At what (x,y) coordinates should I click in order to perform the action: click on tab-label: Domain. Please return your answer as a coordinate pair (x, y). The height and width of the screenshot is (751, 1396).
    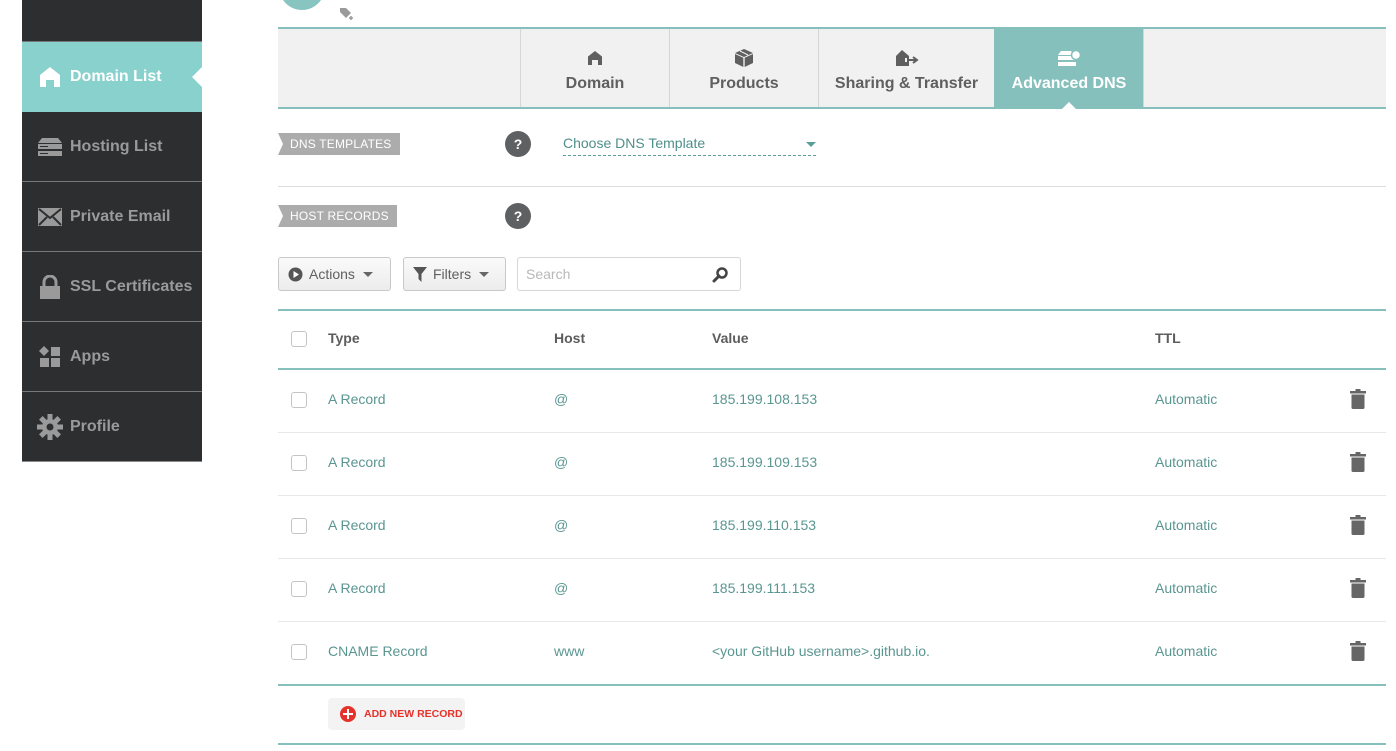
    Looking at the image, I should click on (595, 83).